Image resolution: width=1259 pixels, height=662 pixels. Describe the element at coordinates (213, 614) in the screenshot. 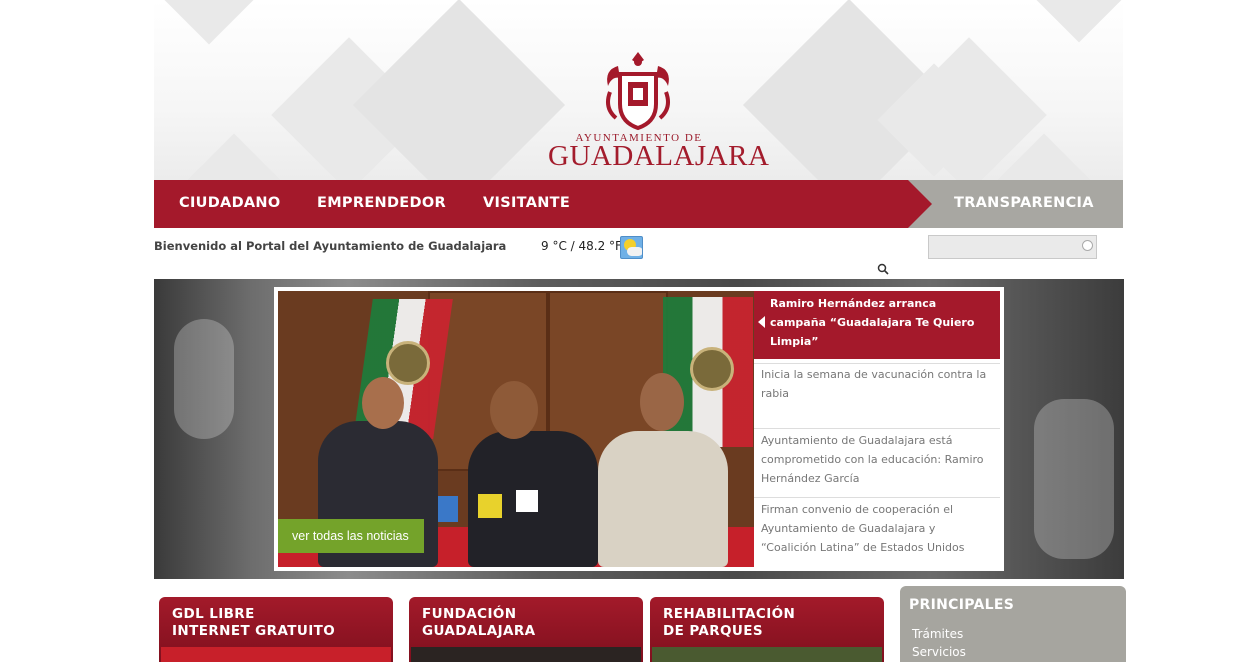

I see `card-title-line: GDL LIBRE` at that location.